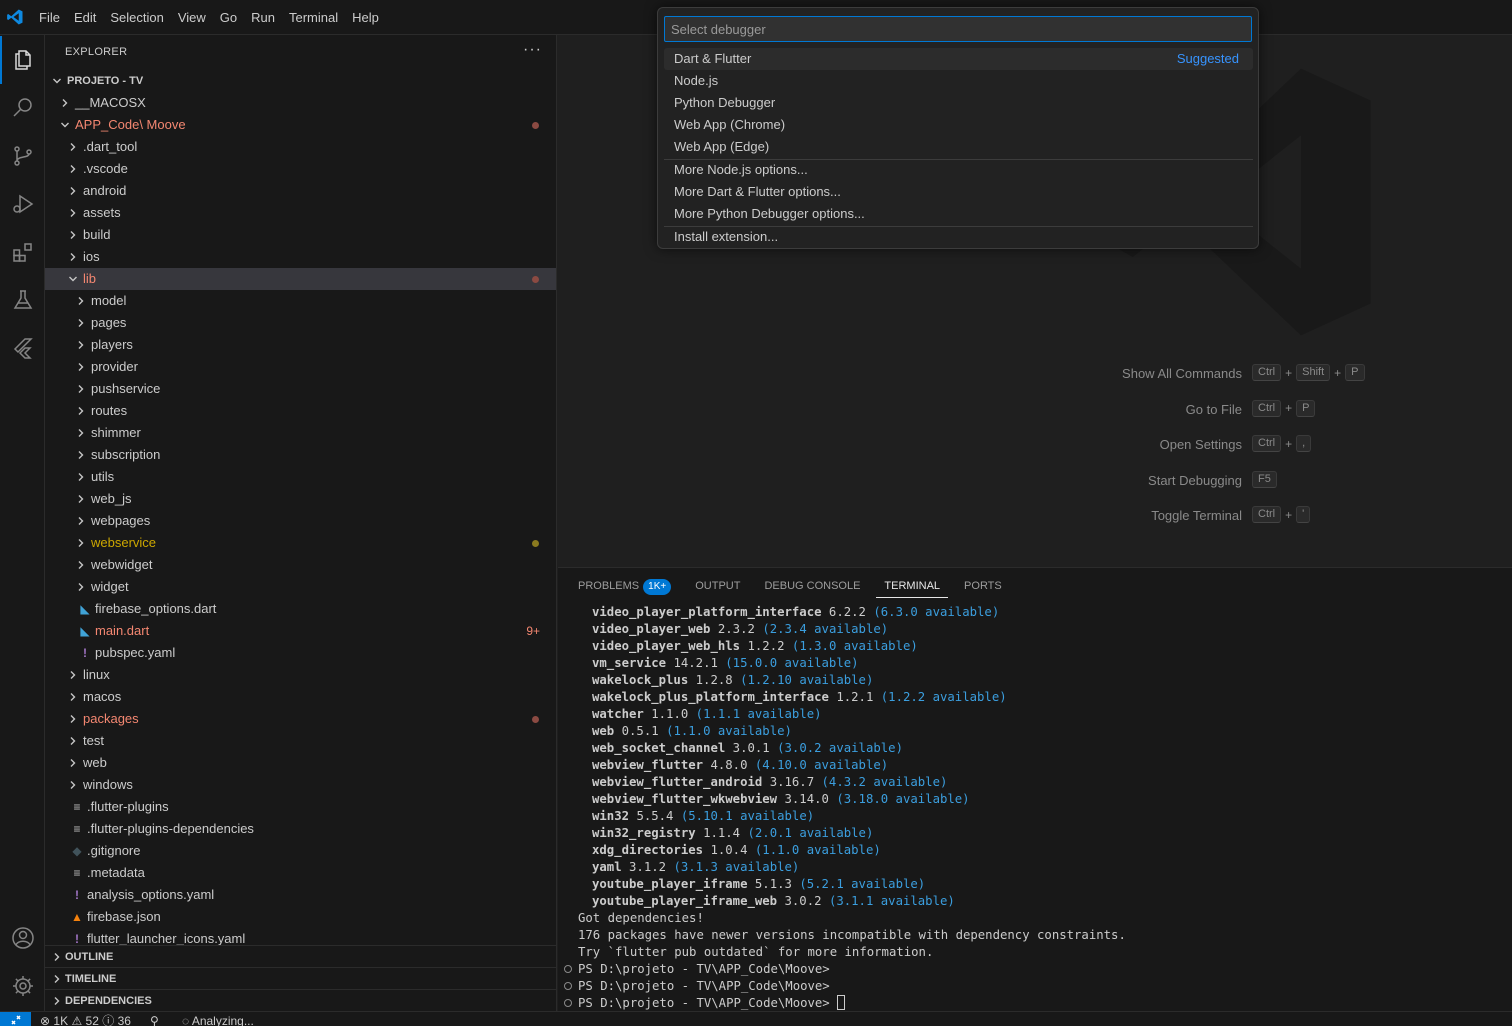 This screenshot has width=1512, height=1026. I want to click on accounts-icon, so click(22, 938).